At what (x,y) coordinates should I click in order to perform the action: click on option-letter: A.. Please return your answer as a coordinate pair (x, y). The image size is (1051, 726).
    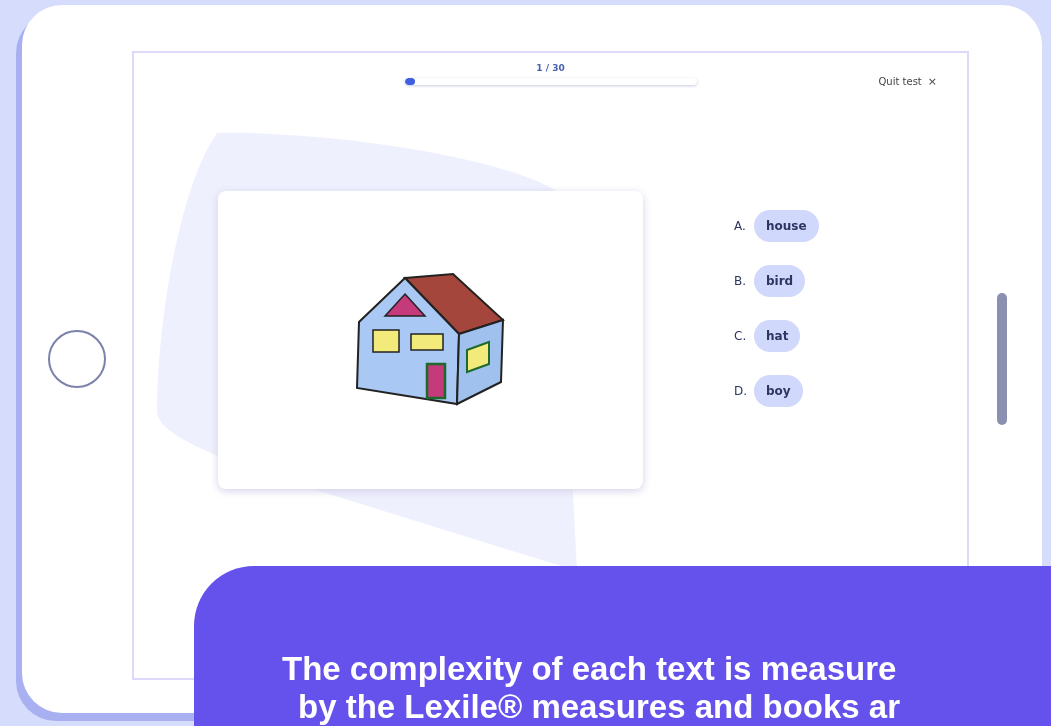
    Looking at the image, I should click on (740, 226).